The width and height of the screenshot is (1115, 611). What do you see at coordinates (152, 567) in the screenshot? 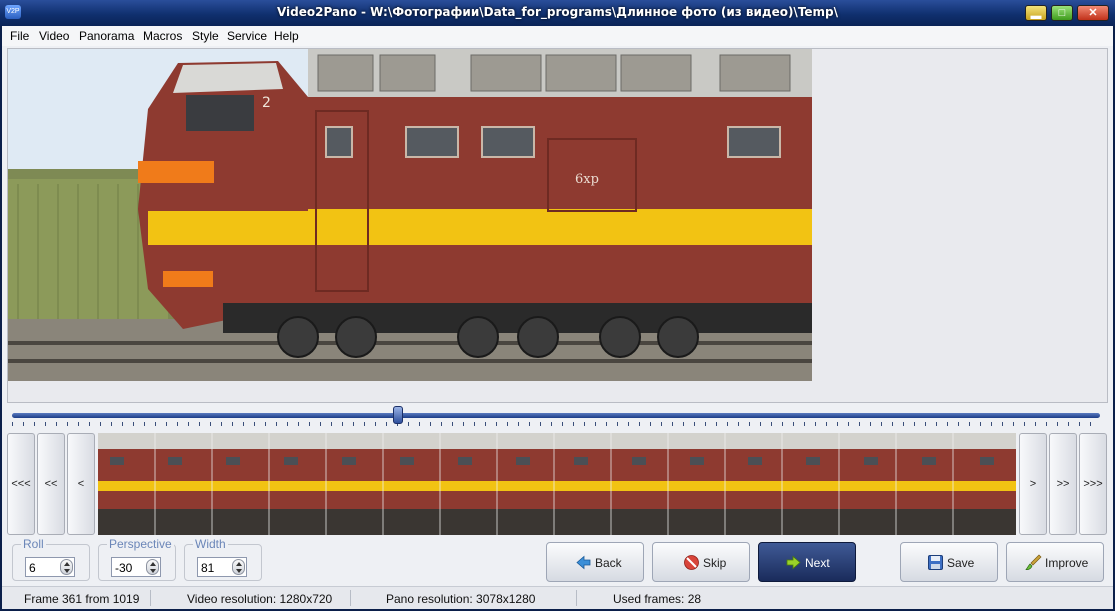
I see `perspective-spin-arrows-icon` at bounding box center [152, 567].